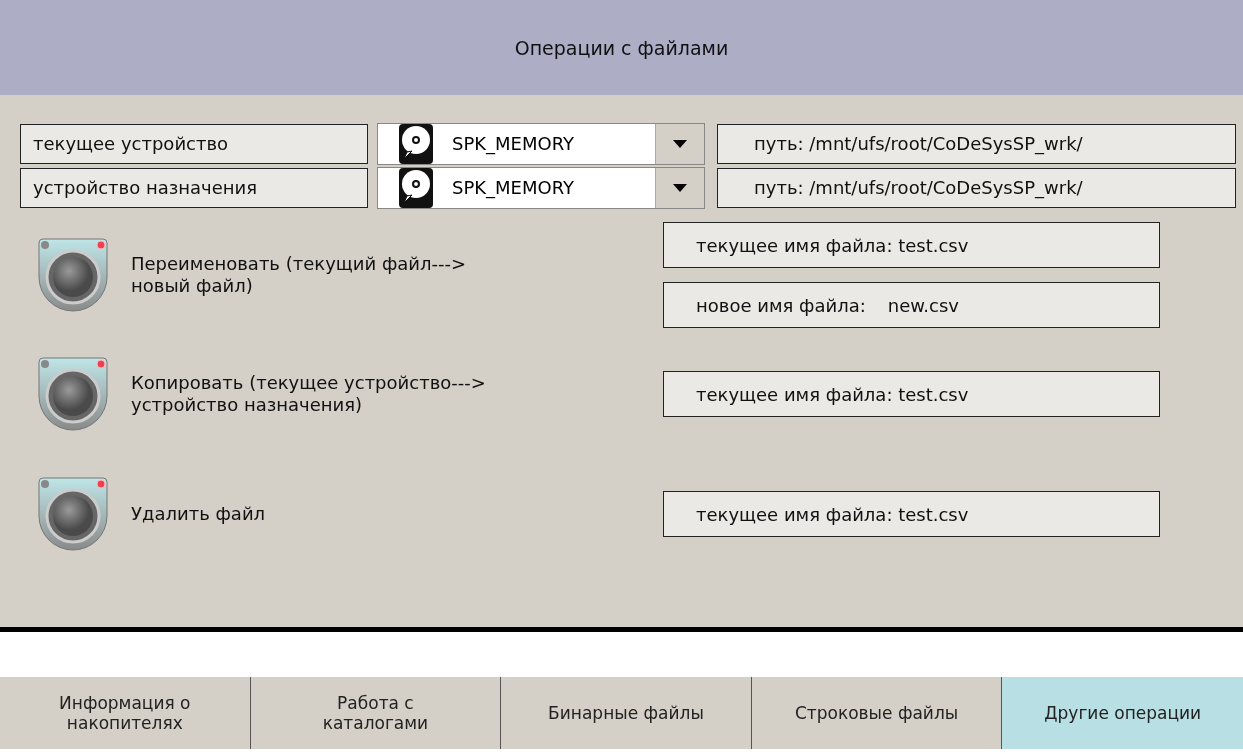 This screenshot has width=1243, height=754. I want to click on nav-tab: Строковые файлы, so click(877, 713).